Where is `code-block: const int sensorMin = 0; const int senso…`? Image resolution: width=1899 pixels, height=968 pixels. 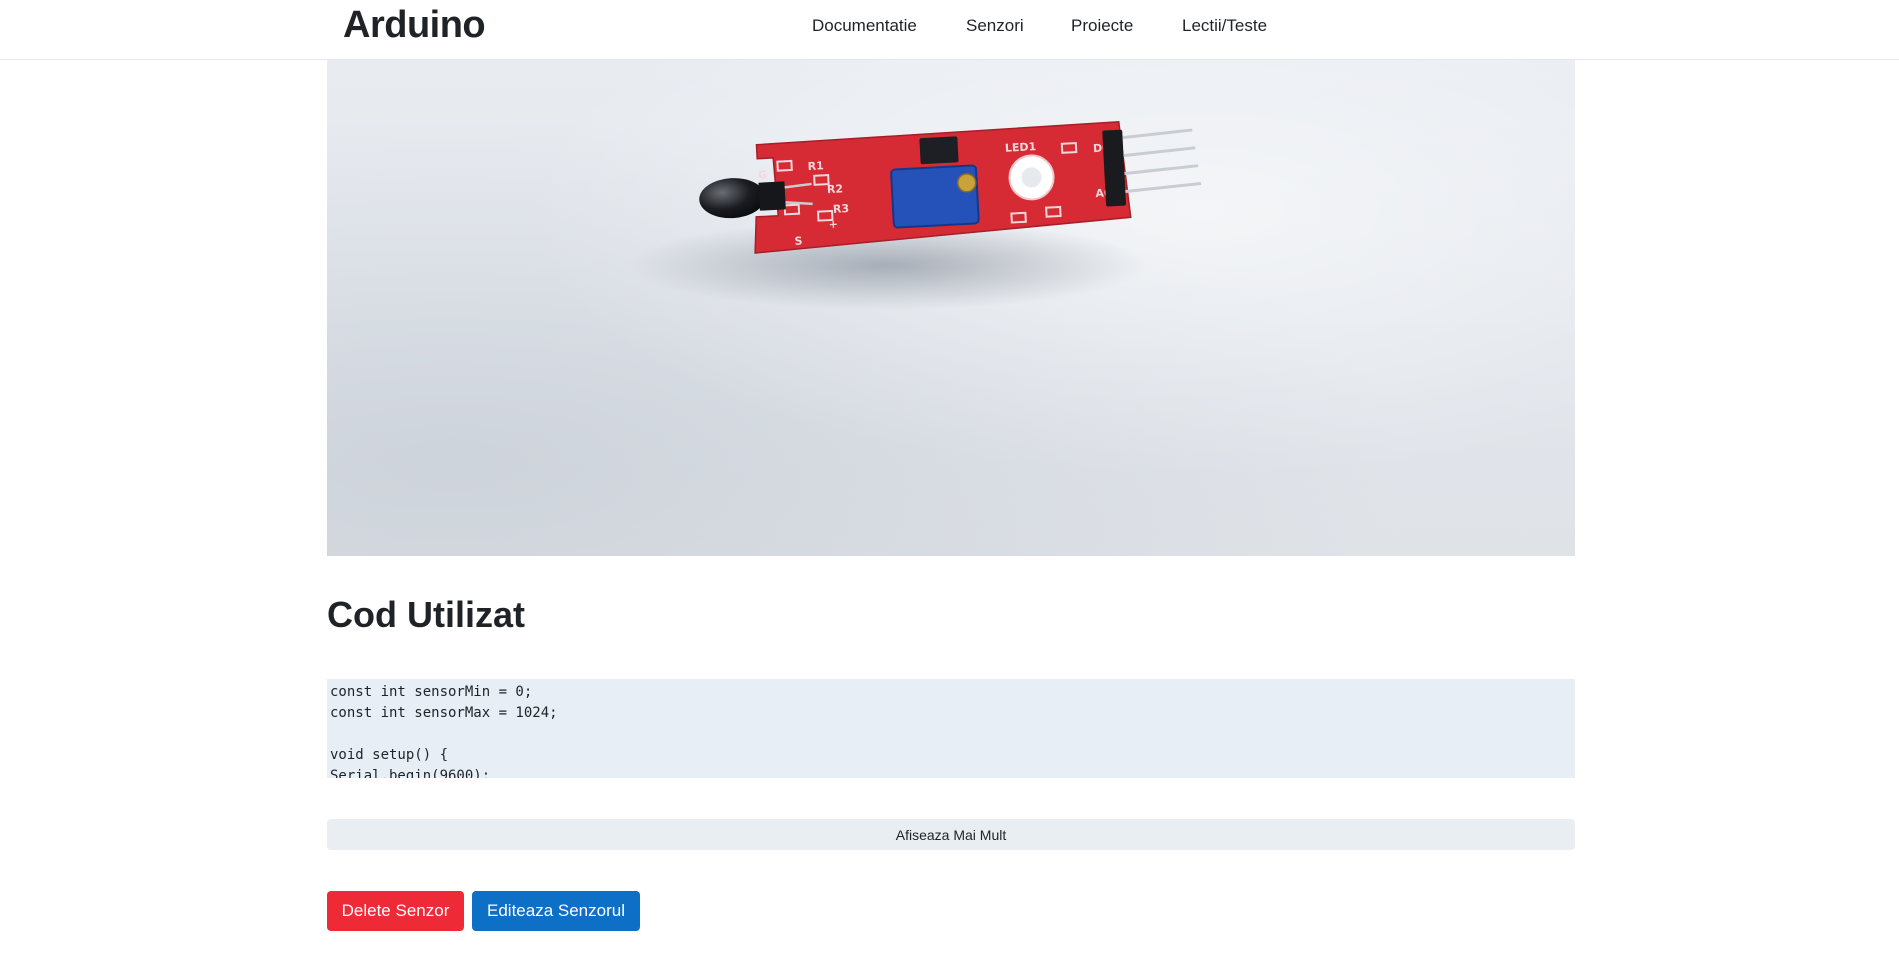
code-block: const int sensorMin = 0; const int senso… is located at coordinates (951, 728).